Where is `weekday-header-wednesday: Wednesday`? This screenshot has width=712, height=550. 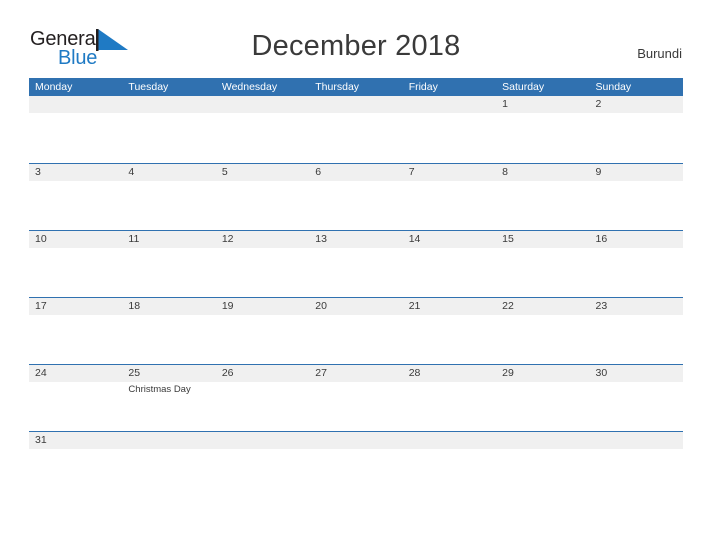
weekday-header-wednesday: Wednesday is located at coordinates (249, 87).